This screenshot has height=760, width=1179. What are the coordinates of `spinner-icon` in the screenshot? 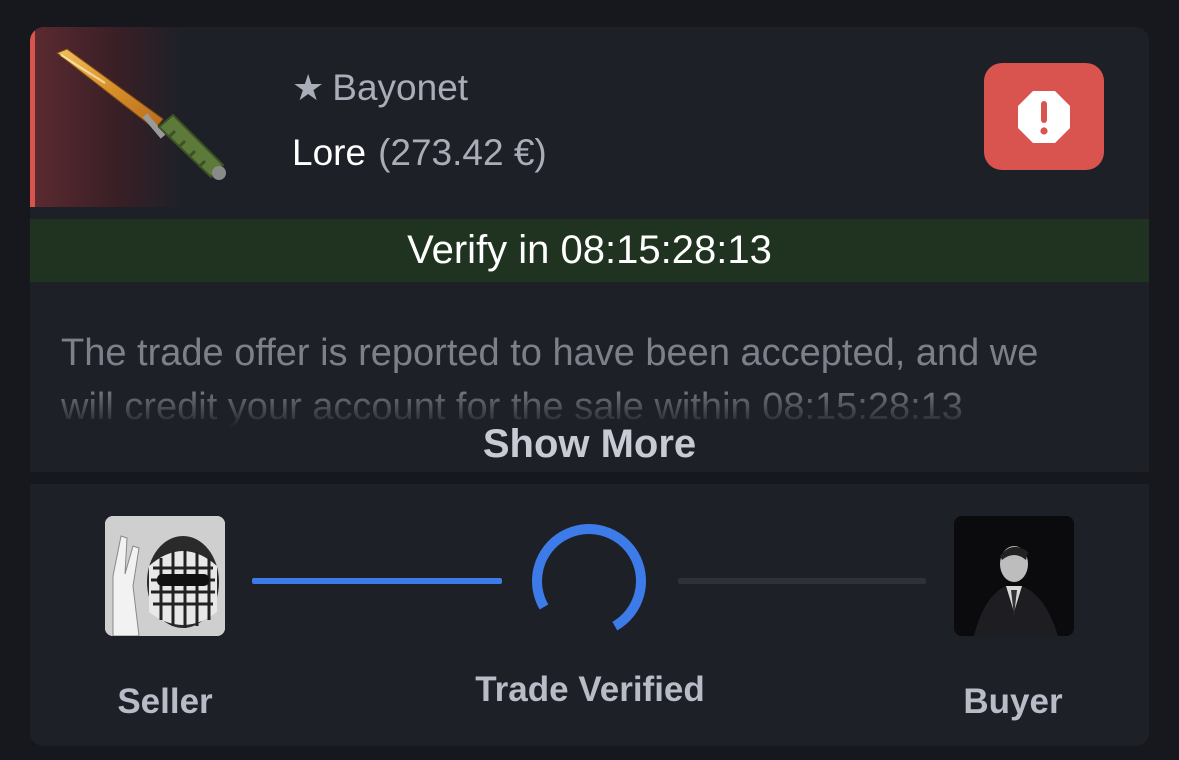 It's located at (589, 581).